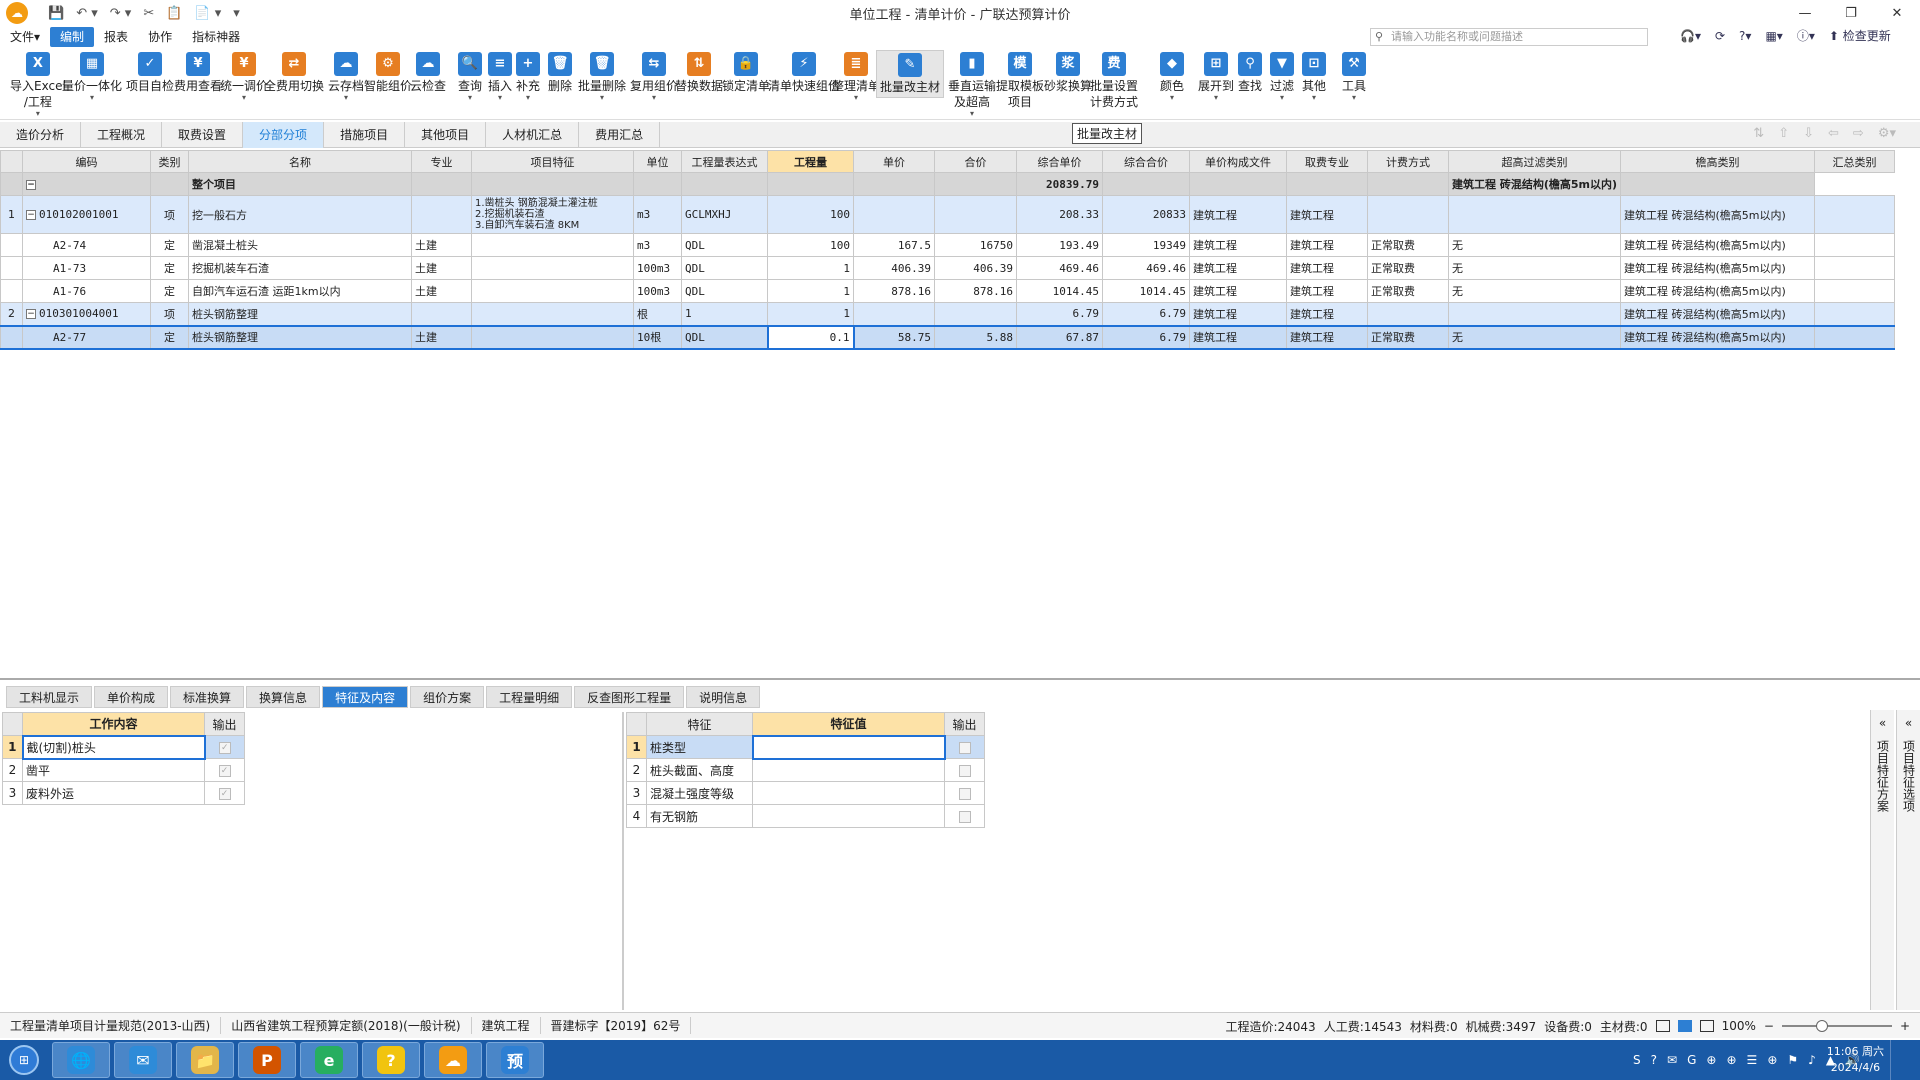 The image size is (1920, 1080). Describe the element at coordinates (1690, 36) in the screenshot. I see `support-icon: 🎧▾` at that location.